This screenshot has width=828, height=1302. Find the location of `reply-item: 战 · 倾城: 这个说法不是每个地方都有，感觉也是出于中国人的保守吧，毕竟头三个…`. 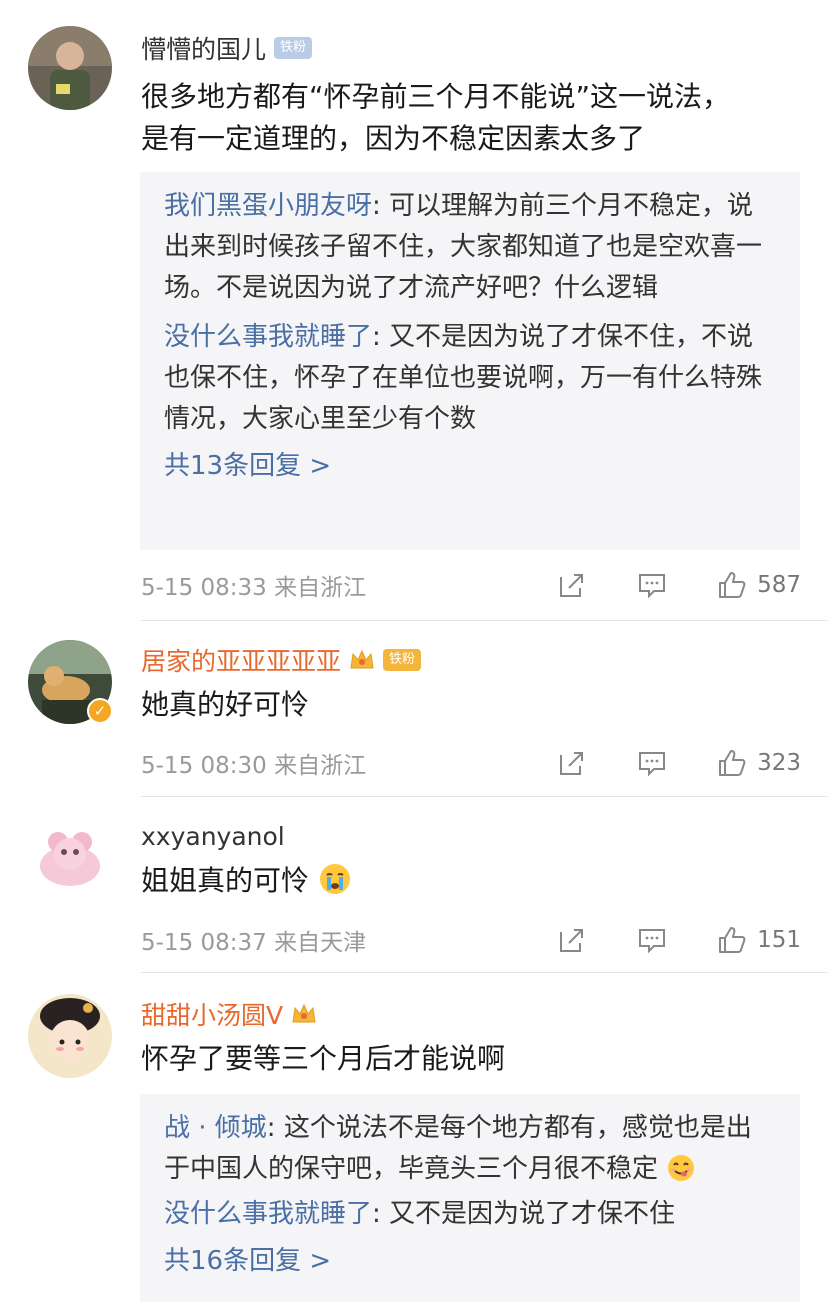

reply-item: 战 · 倾城: 这个说法不是每个地方都有，感觉也是出于中国人的保守吧，毕竟头三个… is located at coordinates (470, 1149).